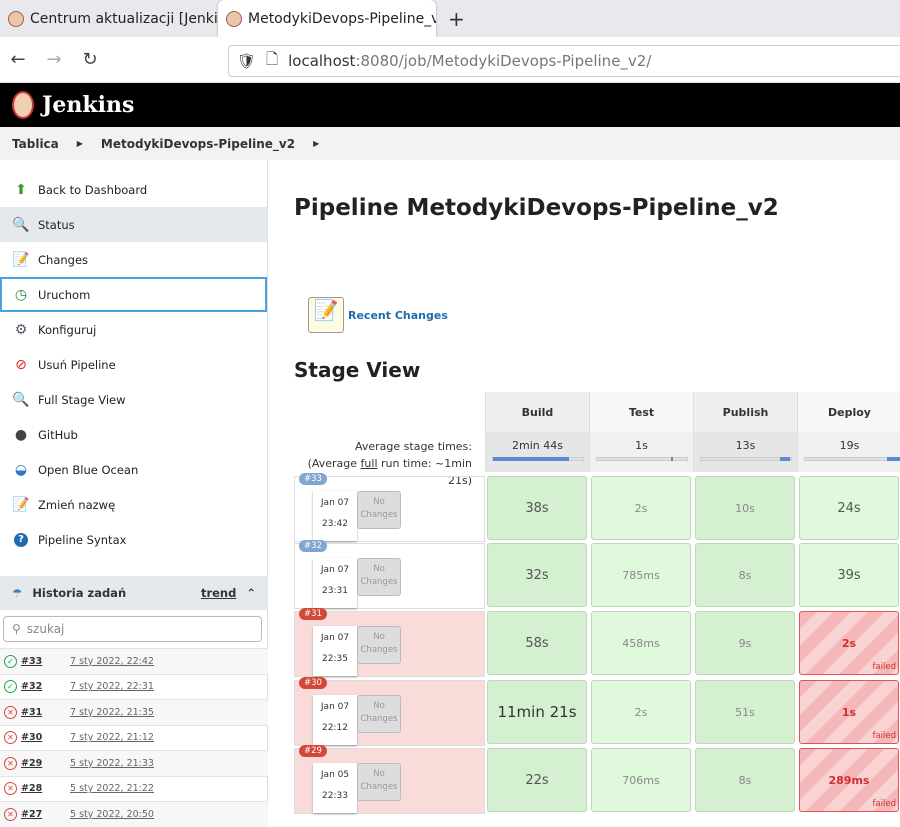  What do you see at coordinates (537, 780) in the screenshot?
I see `stage-cell-build: 22s` at bounding box center [537, 780].